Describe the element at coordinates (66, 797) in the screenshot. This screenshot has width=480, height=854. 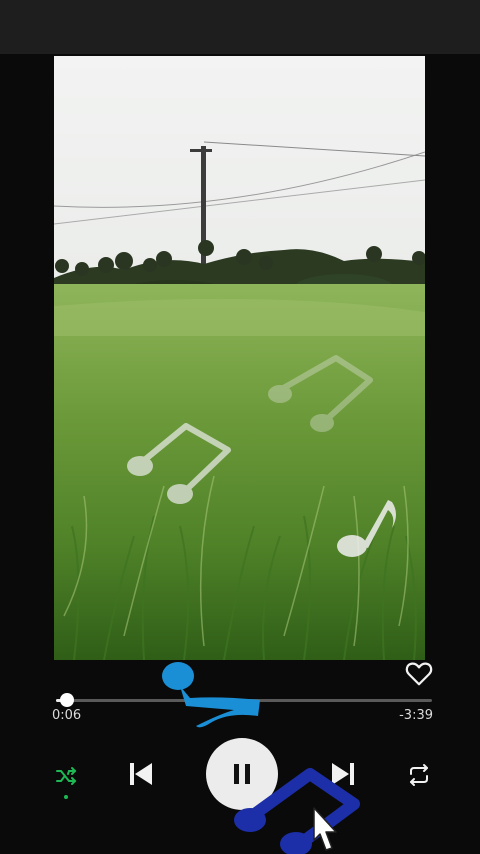
I see `shuffle-active-indicator` at that location.